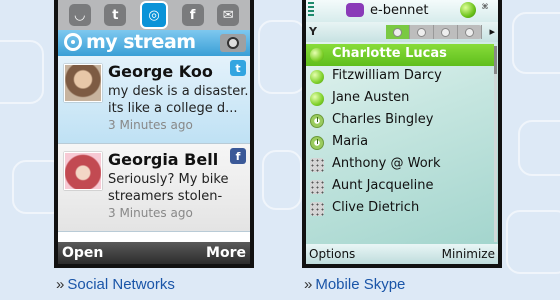  Describe the element at coordinates (386, 163) in the screenshot. I see `contact-name: Anthony @ Work` at that location.